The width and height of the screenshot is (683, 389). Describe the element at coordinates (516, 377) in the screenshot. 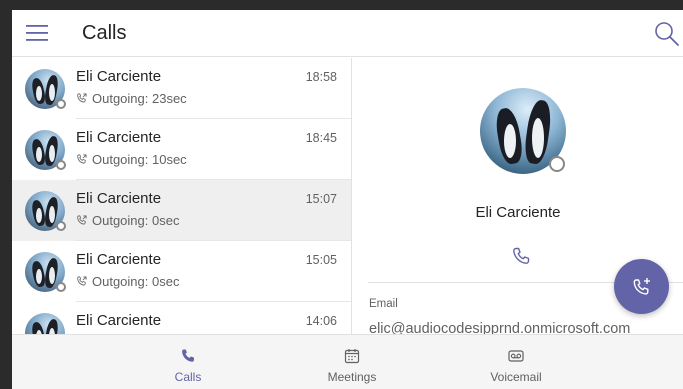

I see `nav-label-voicemail: Voicemail` at that location.